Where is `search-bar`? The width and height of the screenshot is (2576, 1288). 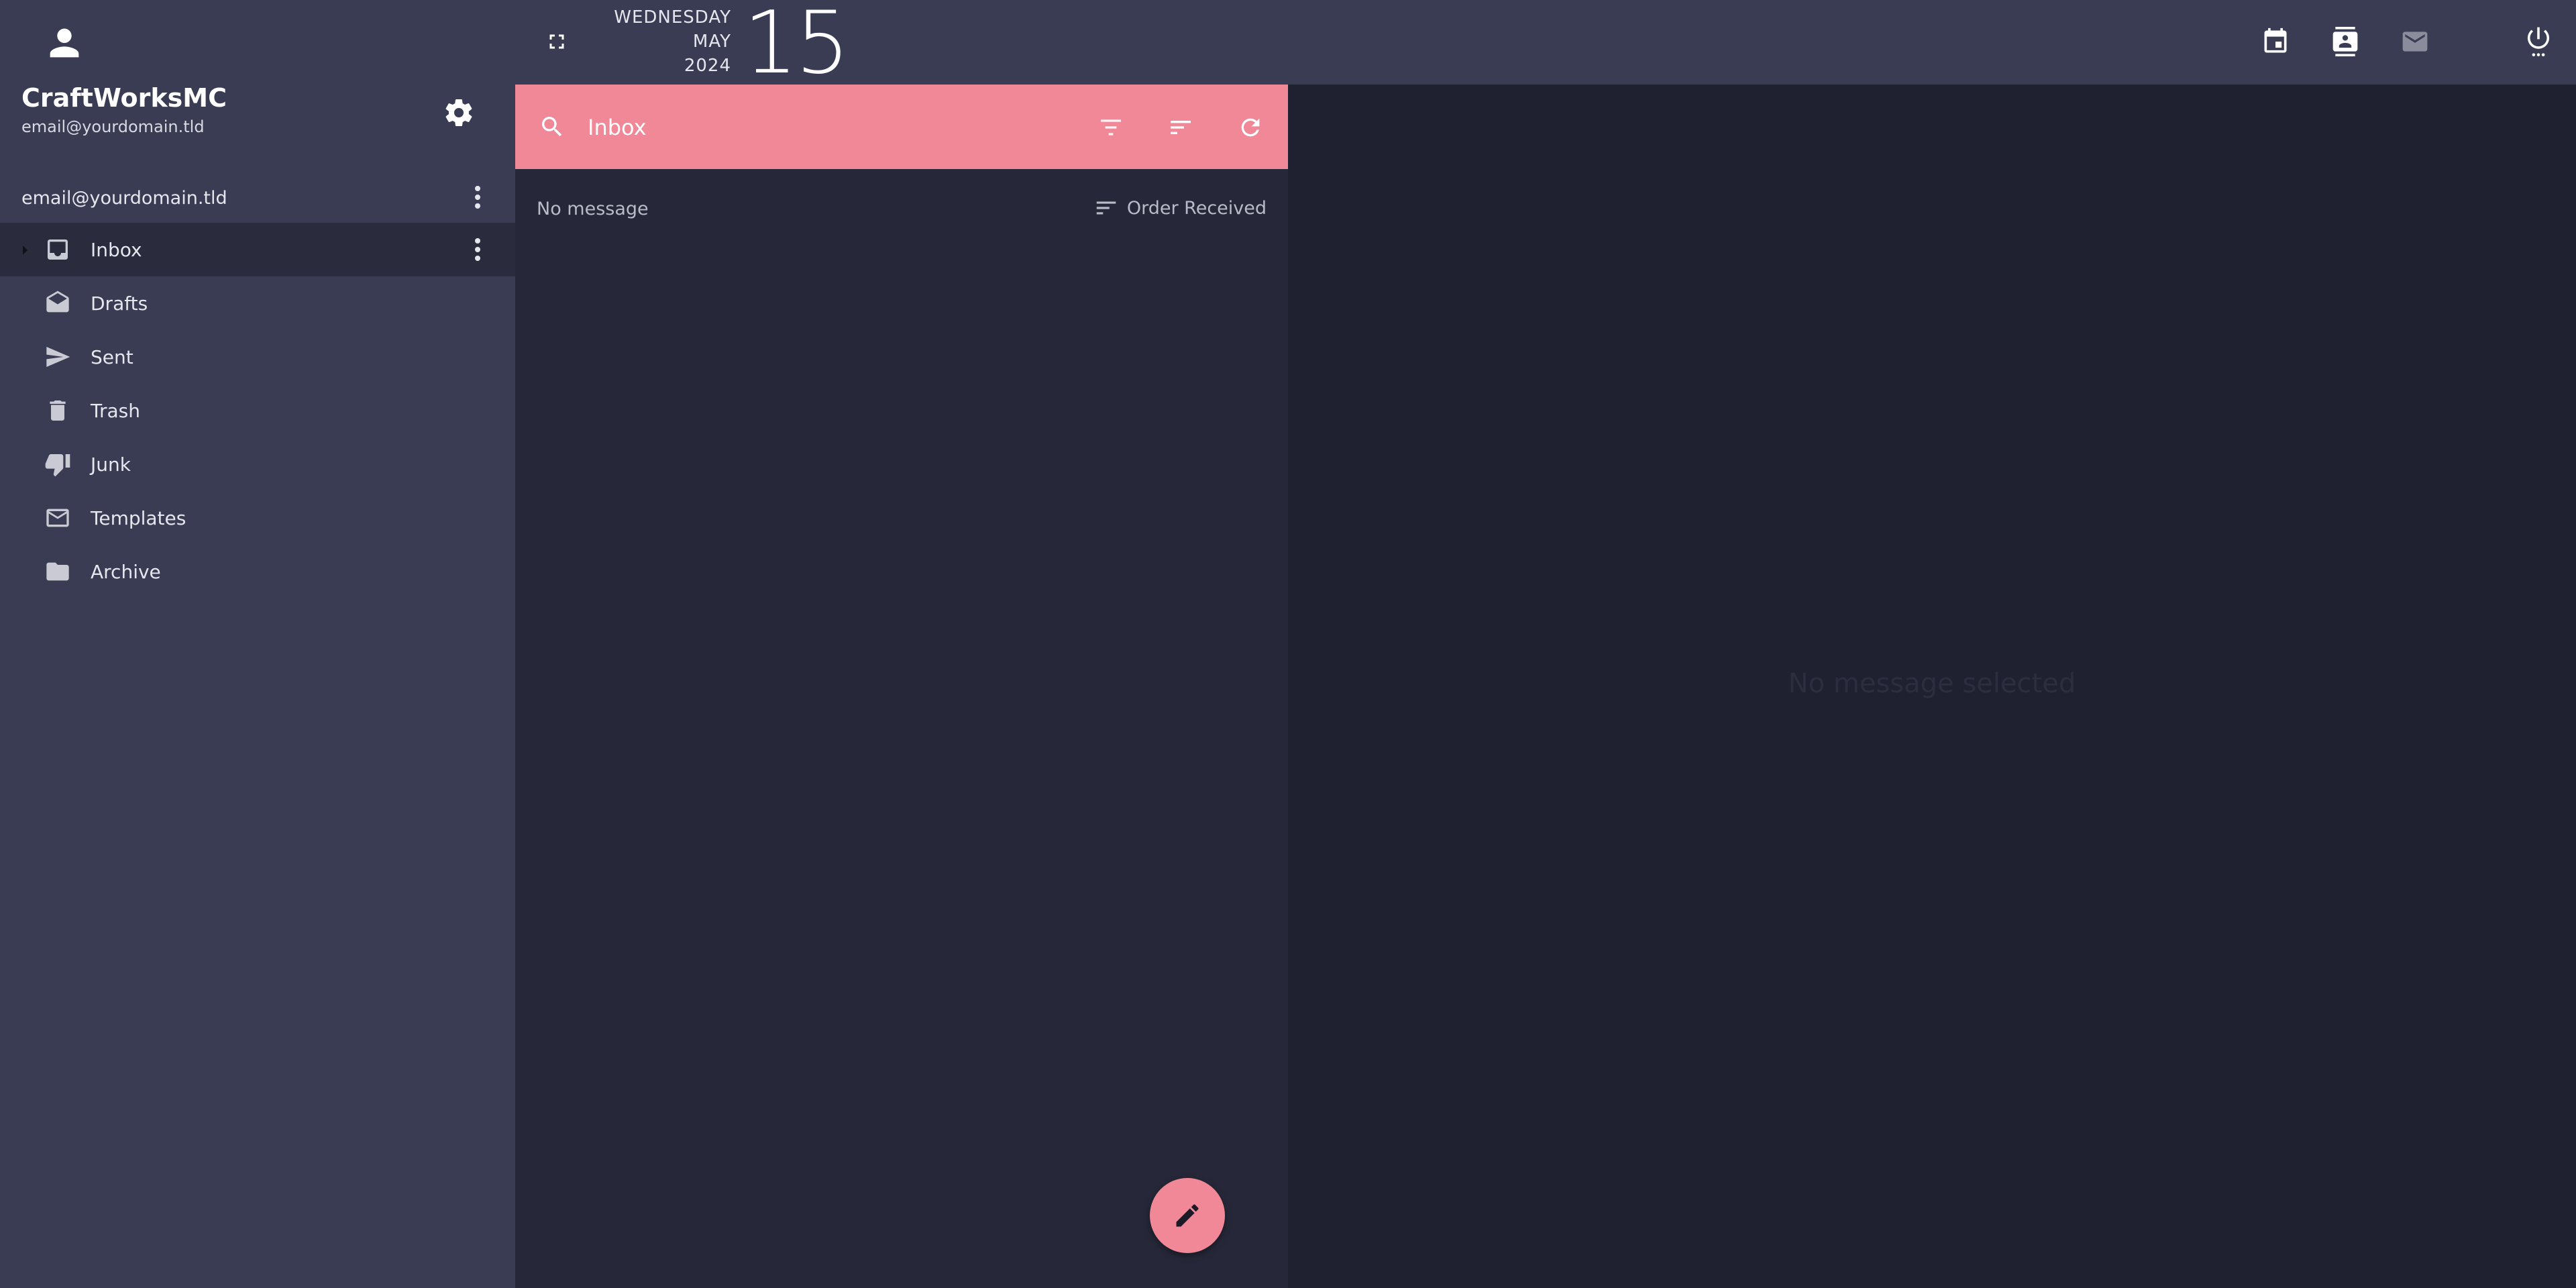
search-bar is located at coordinates (901, 127).